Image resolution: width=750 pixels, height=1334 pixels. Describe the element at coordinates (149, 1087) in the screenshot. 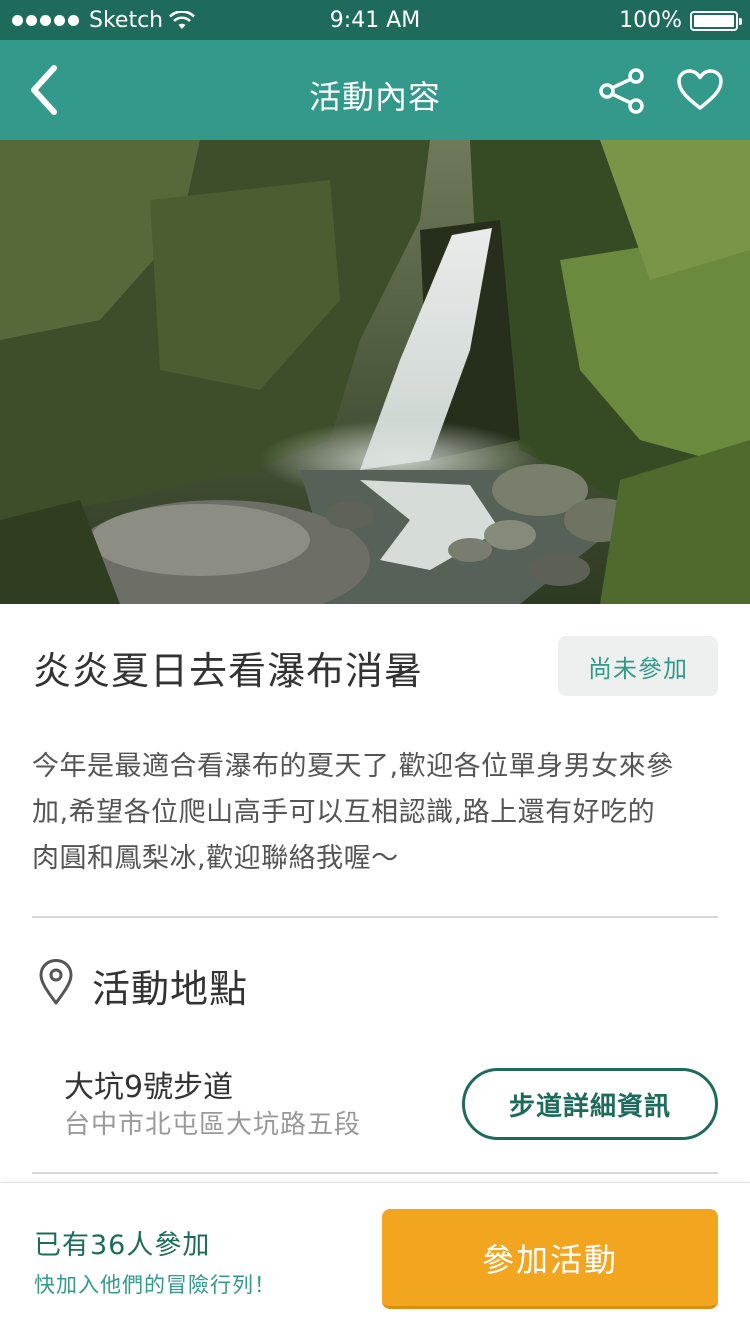

I see `trail-name: 大坑9號步道` at that location.